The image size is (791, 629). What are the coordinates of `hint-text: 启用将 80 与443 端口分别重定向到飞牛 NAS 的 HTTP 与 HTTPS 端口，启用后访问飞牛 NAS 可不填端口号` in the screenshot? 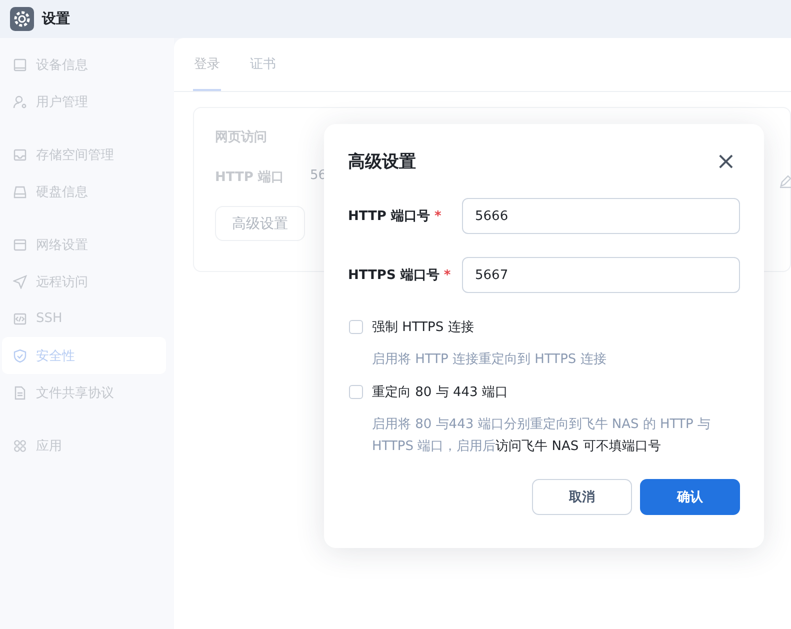 It's located at (542, 436).